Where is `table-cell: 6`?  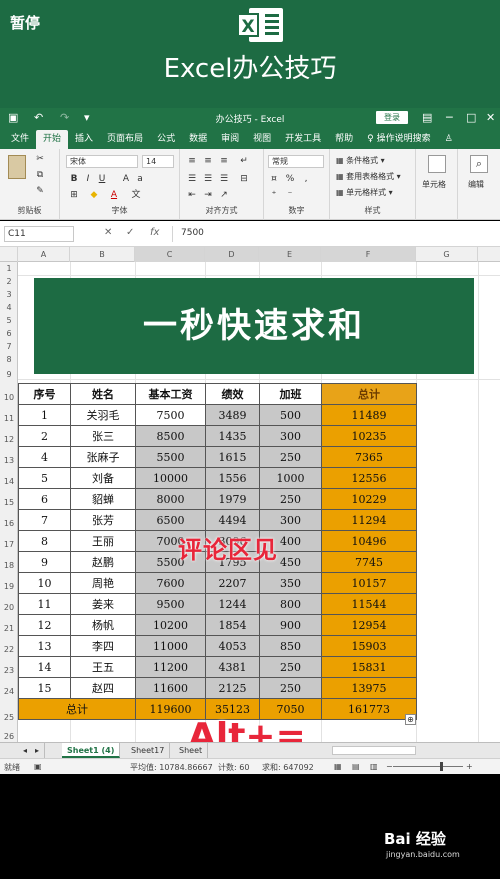 table-cell: 6 is located at coordinates (44, 499).